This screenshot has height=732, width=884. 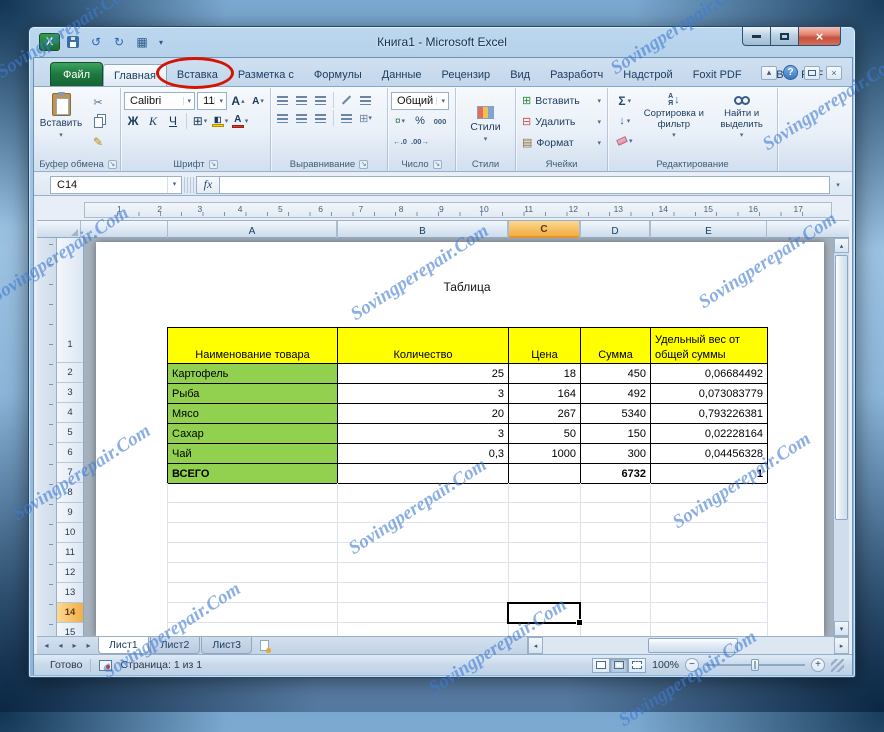 I want to click on autosum-button: Σ ▾, so click(x=624, y=101).